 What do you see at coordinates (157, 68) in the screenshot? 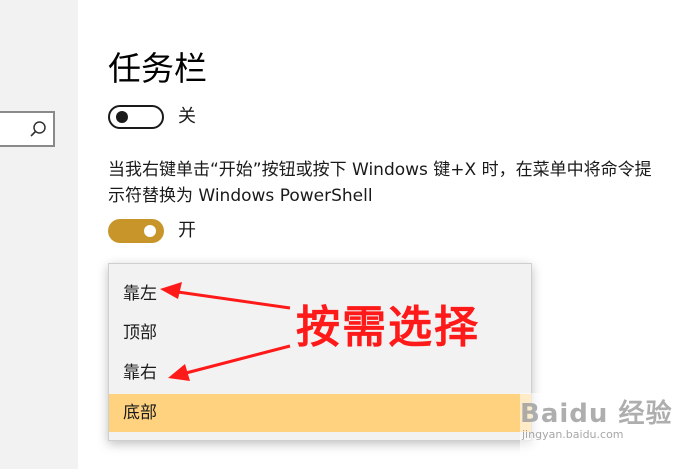
I see `page-title: 任务栏` at bounding box center [157, 68].